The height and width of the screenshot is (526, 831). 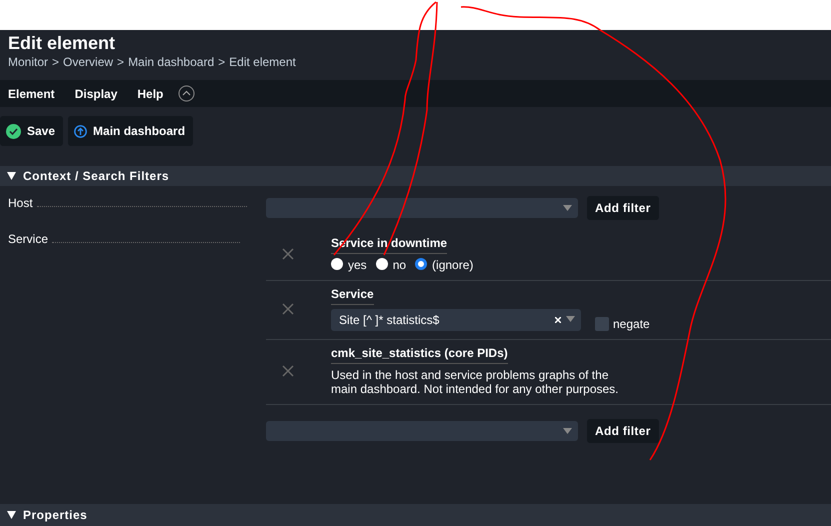 What do you see at coordinates (28, 62) in the screenshot?
I see `breadcrumb-link: Monitor` at bounding box center [28, 62].